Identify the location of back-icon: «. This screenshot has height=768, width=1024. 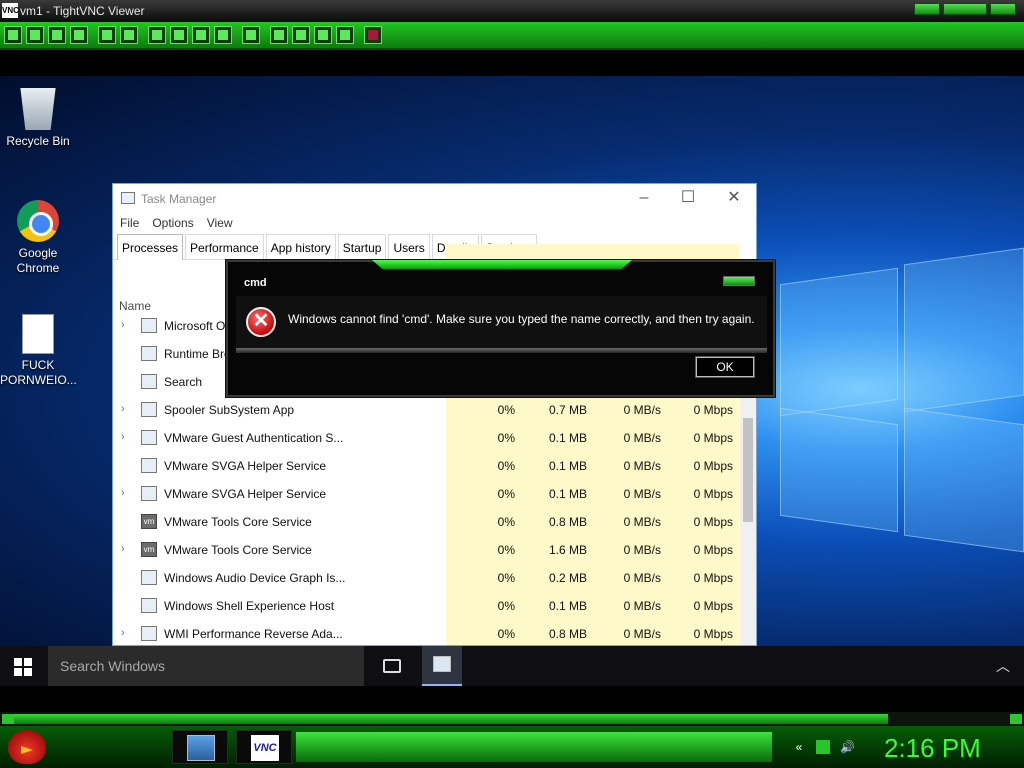
(799, 747).